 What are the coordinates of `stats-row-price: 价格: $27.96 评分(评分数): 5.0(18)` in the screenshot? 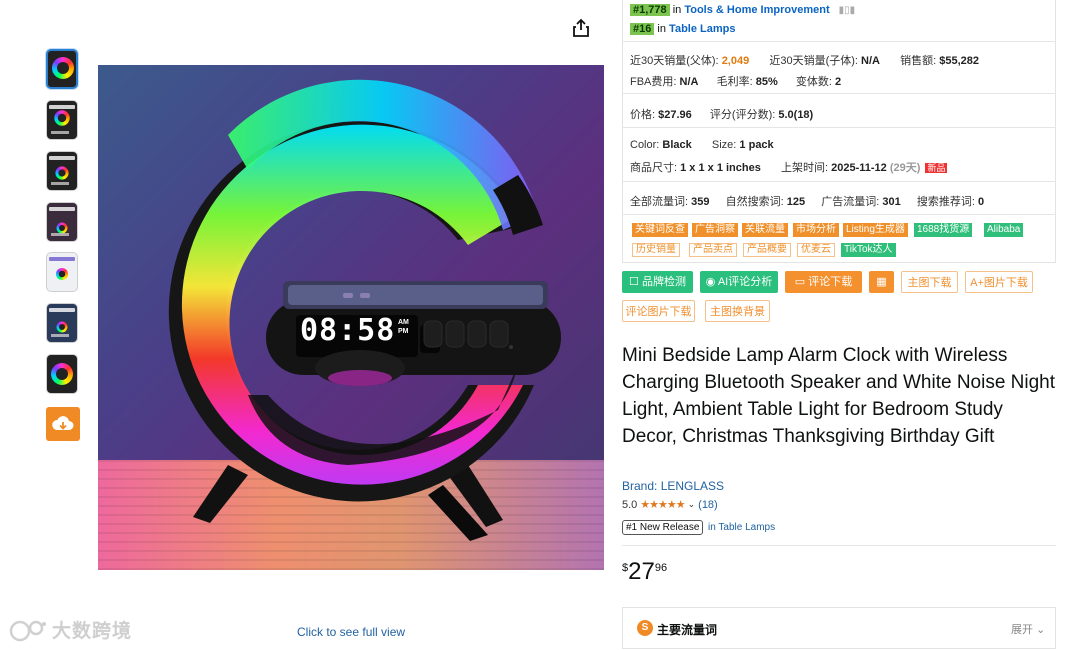 It's located at (722, 115).